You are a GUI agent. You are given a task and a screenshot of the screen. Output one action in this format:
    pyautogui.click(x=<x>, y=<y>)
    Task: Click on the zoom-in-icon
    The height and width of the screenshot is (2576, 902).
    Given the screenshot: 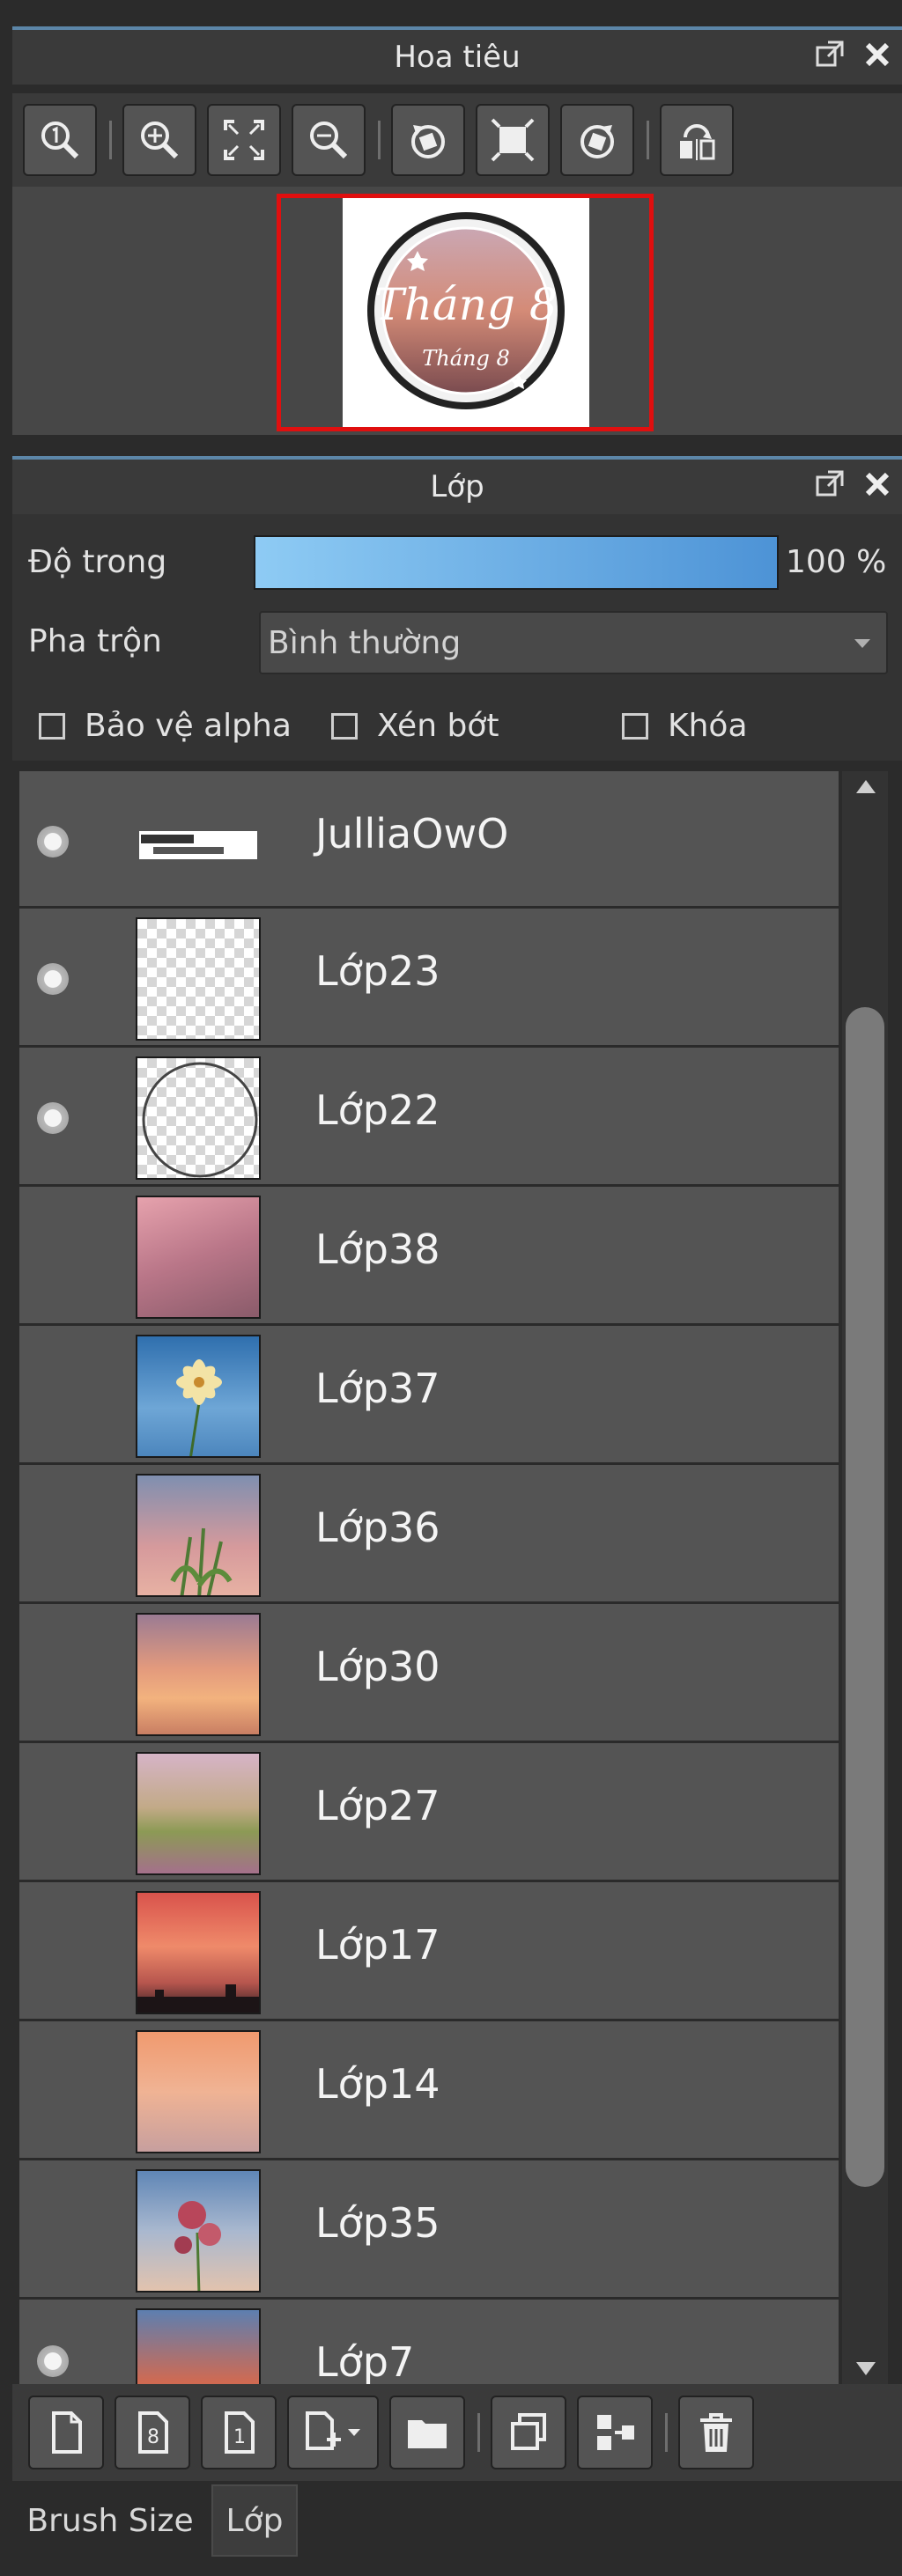 What is the action you would take?
    pyautogui.click(x=160, y=140)
    